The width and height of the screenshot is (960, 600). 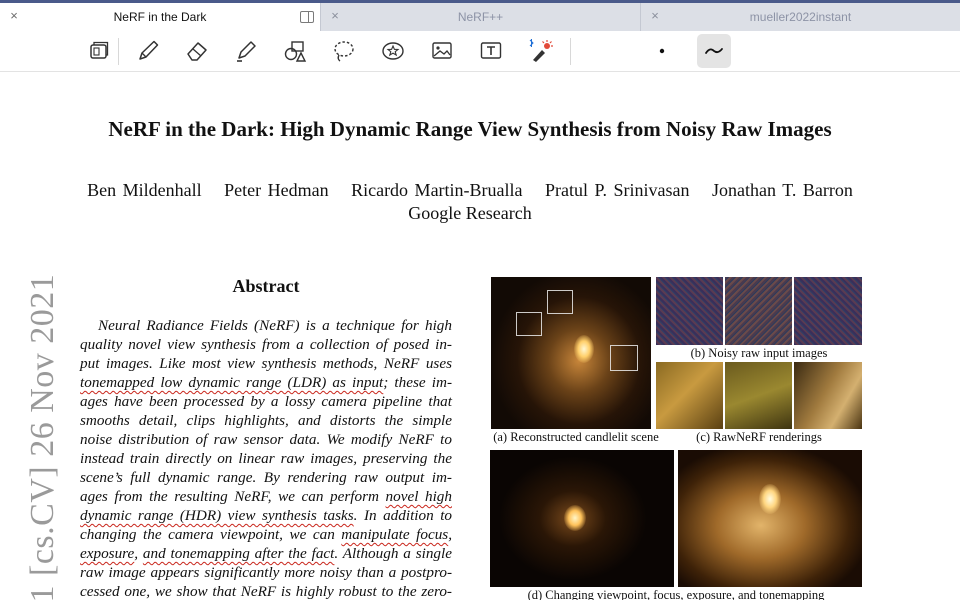 I want to click on eraser-icon, so click(x=197, y=51).